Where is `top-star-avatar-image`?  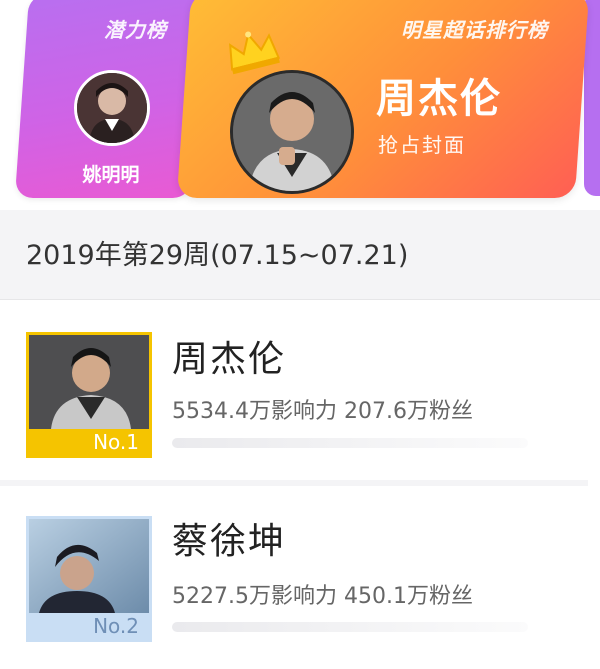
top-star-avatar-image is located at coordinates (292, 132).